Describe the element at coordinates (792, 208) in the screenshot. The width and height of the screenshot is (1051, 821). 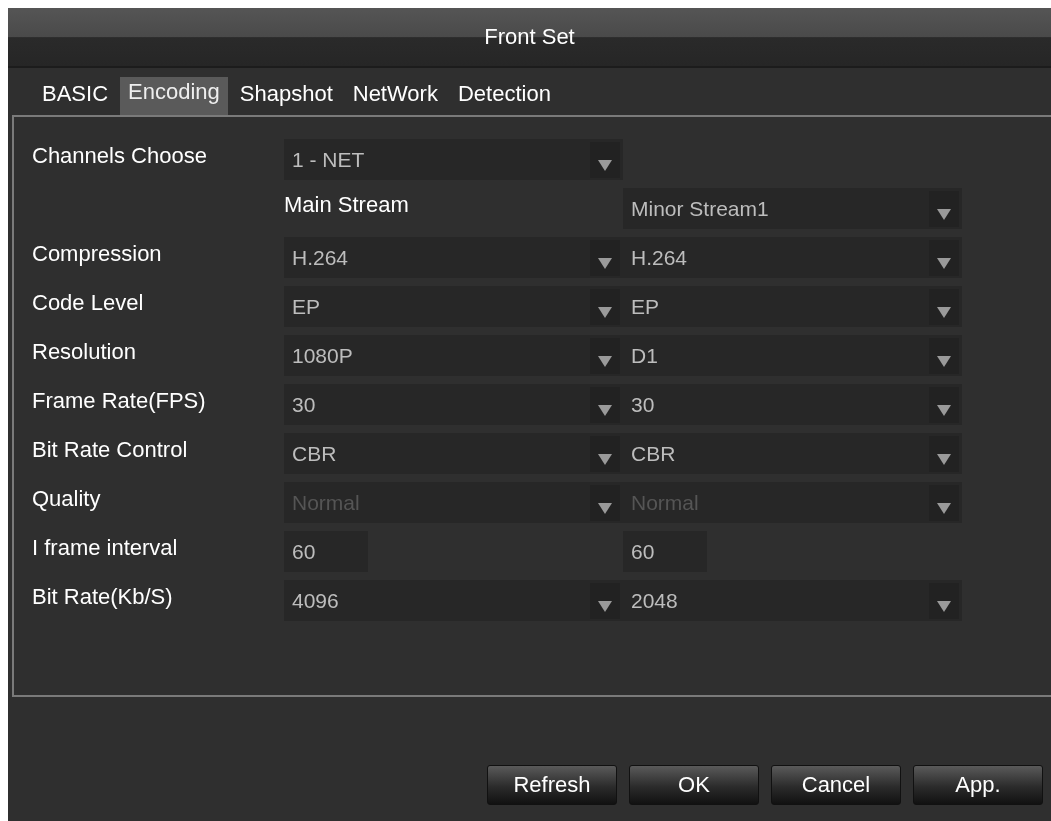
I see `dropdown: Minor Stream1` at that location.